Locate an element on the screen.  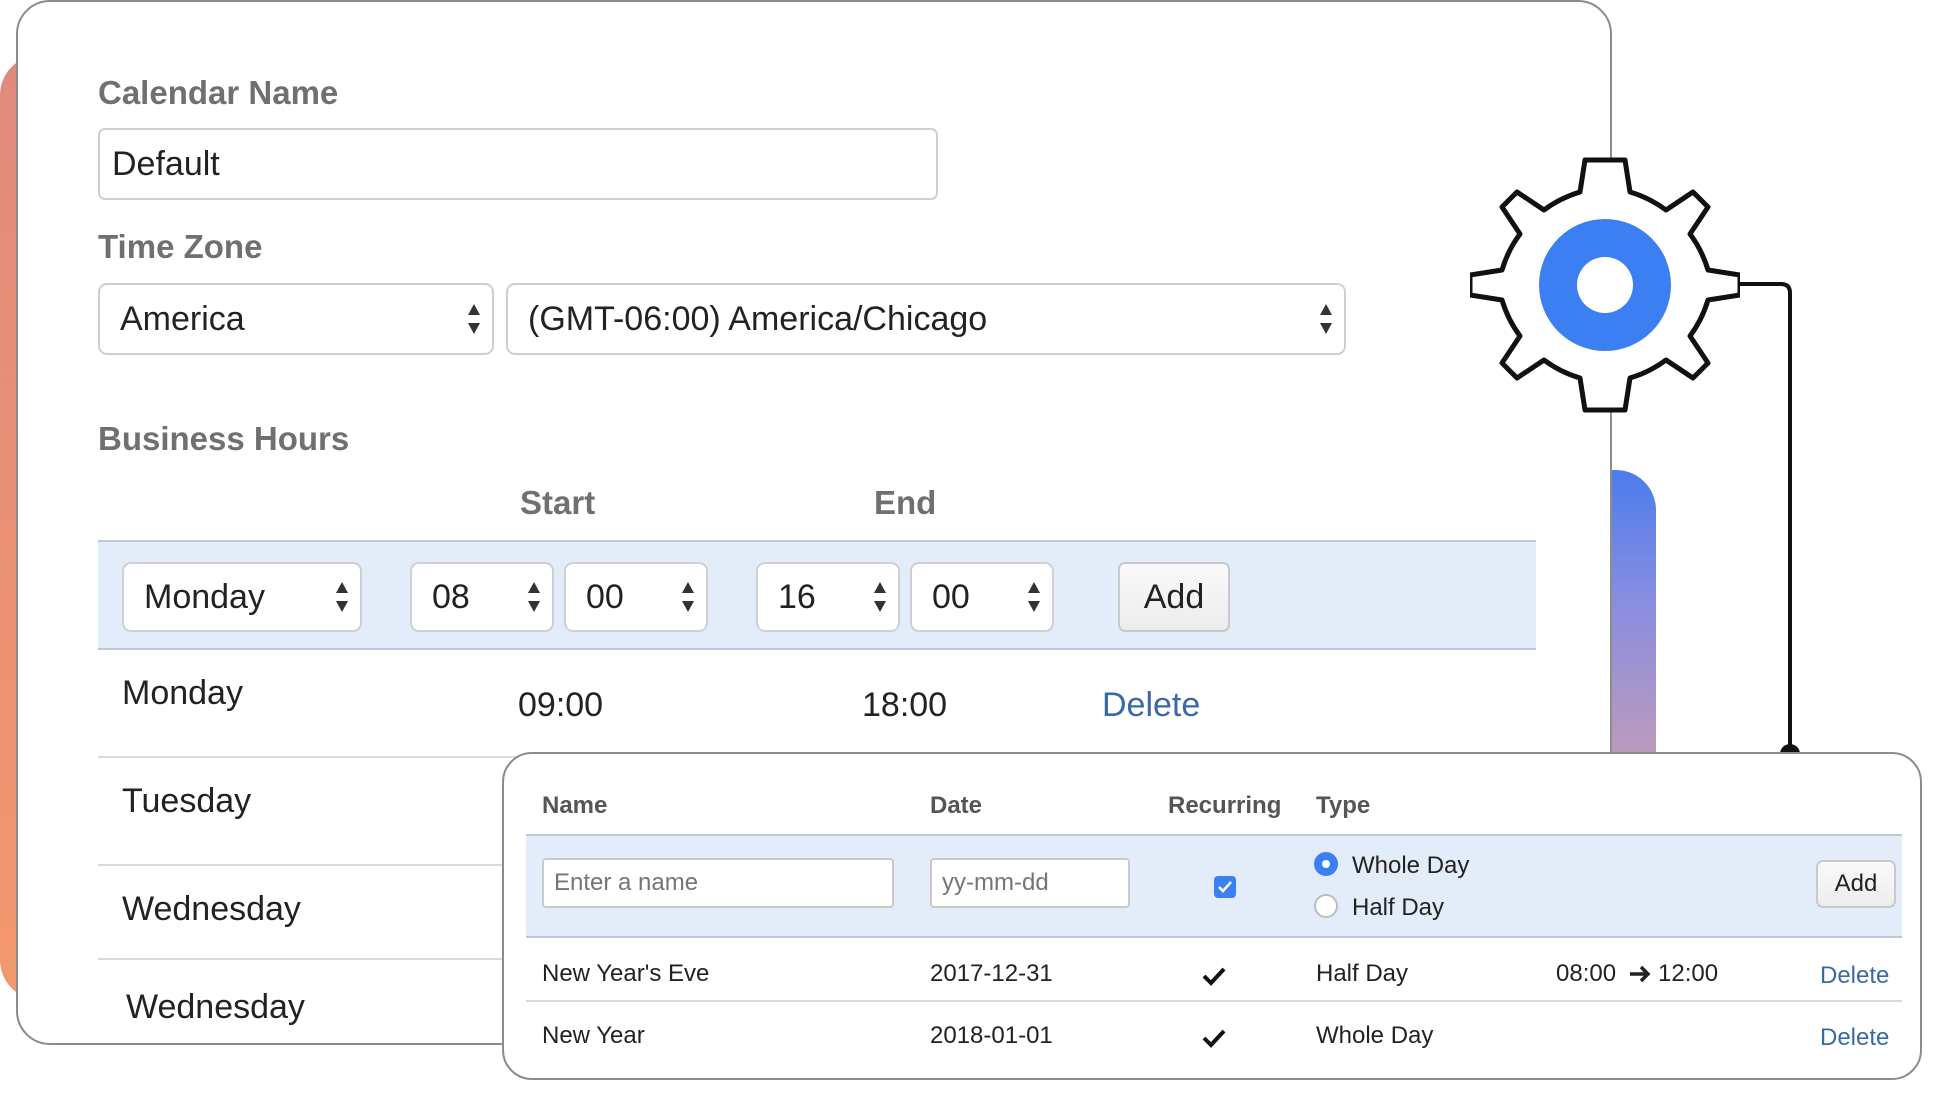
recurring-column-header: Recurring is located at coordinates (1225, 805).